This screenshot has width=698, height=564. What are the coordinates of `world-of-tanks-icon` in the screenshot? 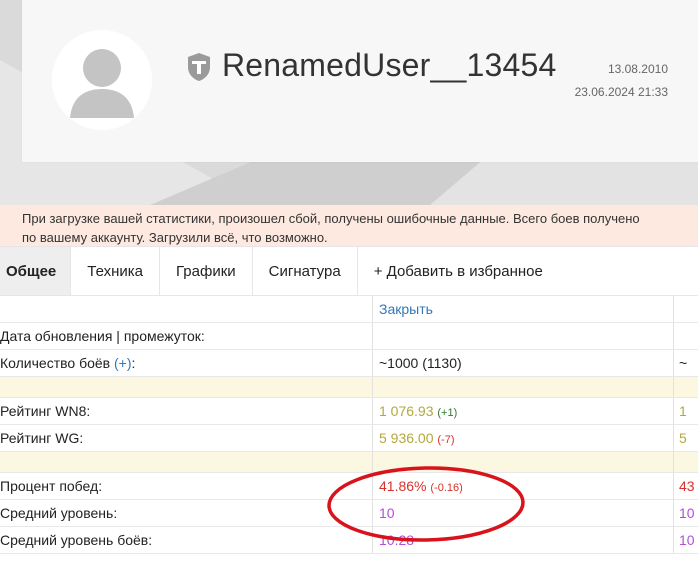 It's located at (199, 67).